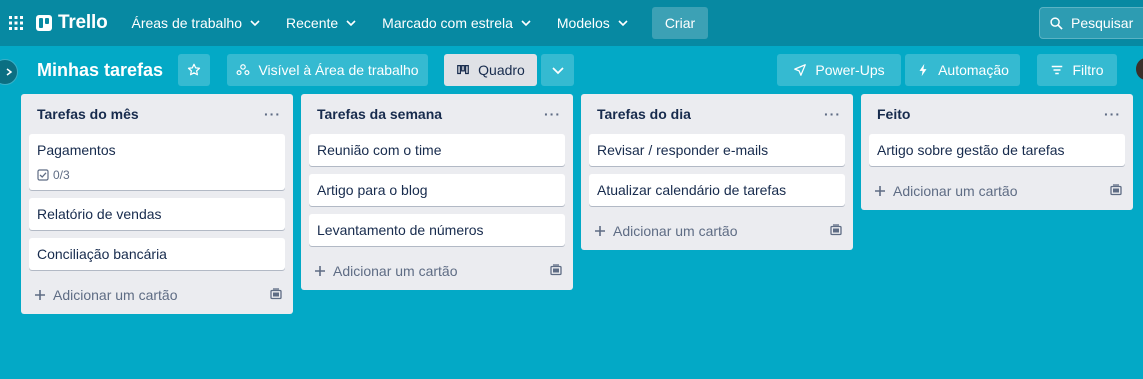 Image resolution: width=1143 pixels, height=379 pixels. I want to click on card: Reunião com o time, so click(437, 150).